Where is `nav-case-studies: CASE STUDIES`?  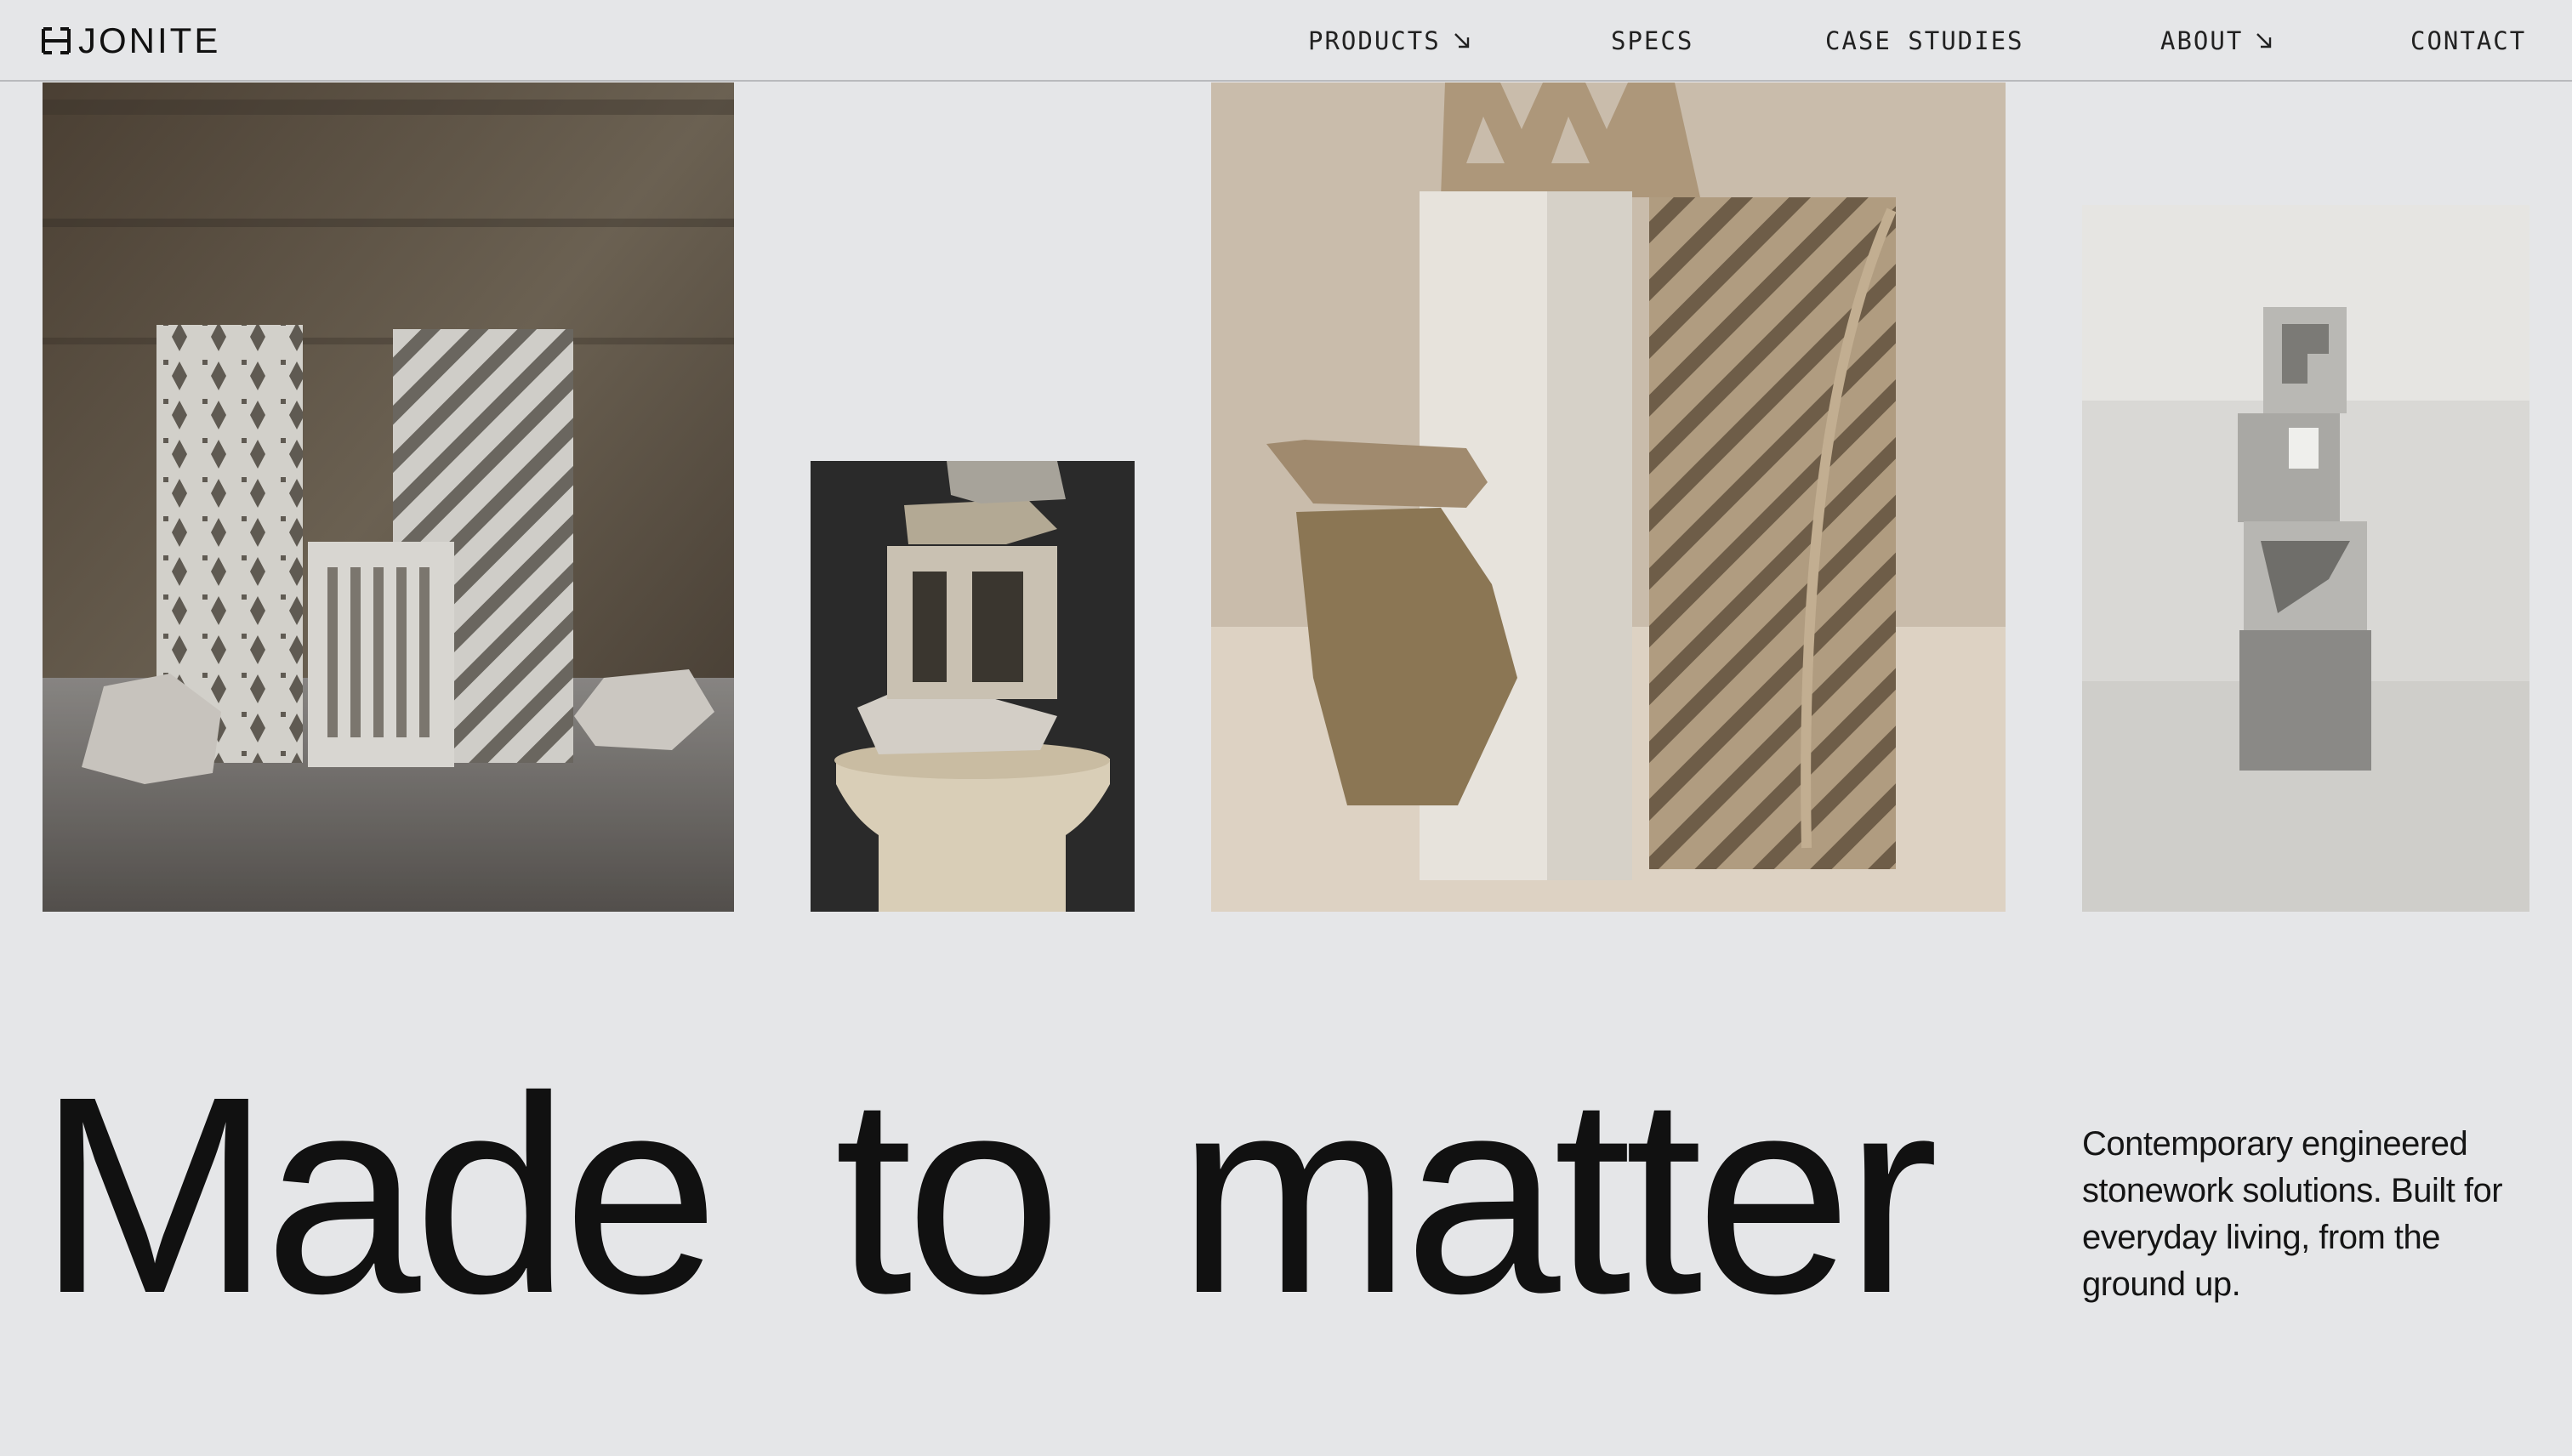 nav-case-studies: CASE STUDIES is located at coordinates (1925, 41).